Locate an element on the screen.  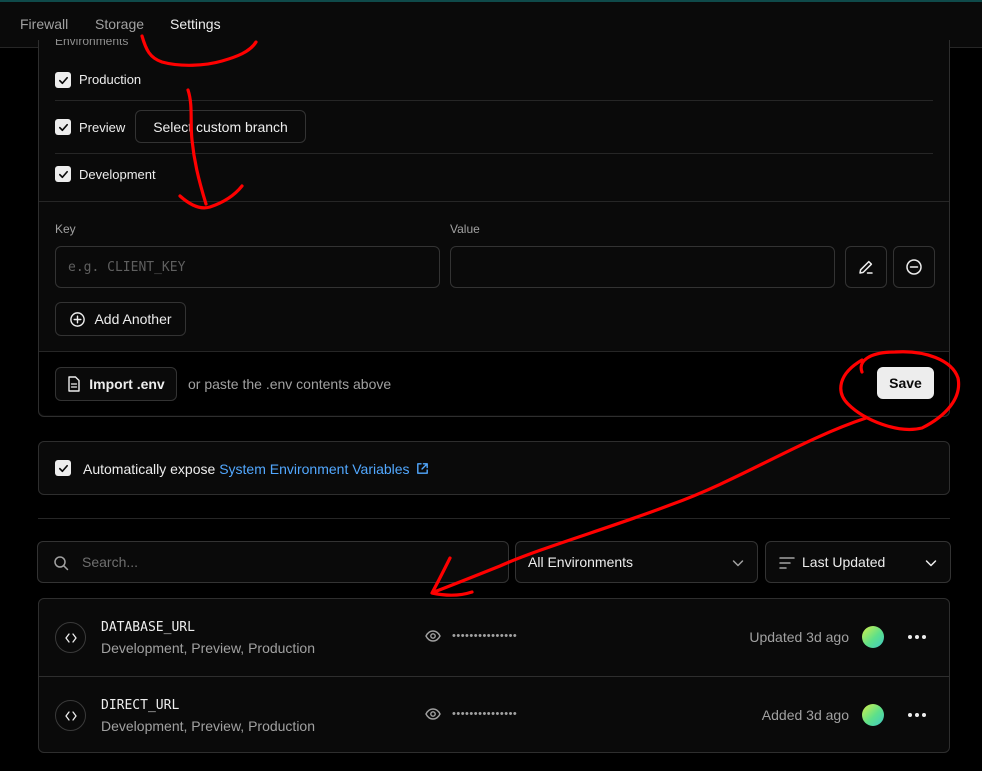
plus-circle-icon is located at coordinates (78, 319).